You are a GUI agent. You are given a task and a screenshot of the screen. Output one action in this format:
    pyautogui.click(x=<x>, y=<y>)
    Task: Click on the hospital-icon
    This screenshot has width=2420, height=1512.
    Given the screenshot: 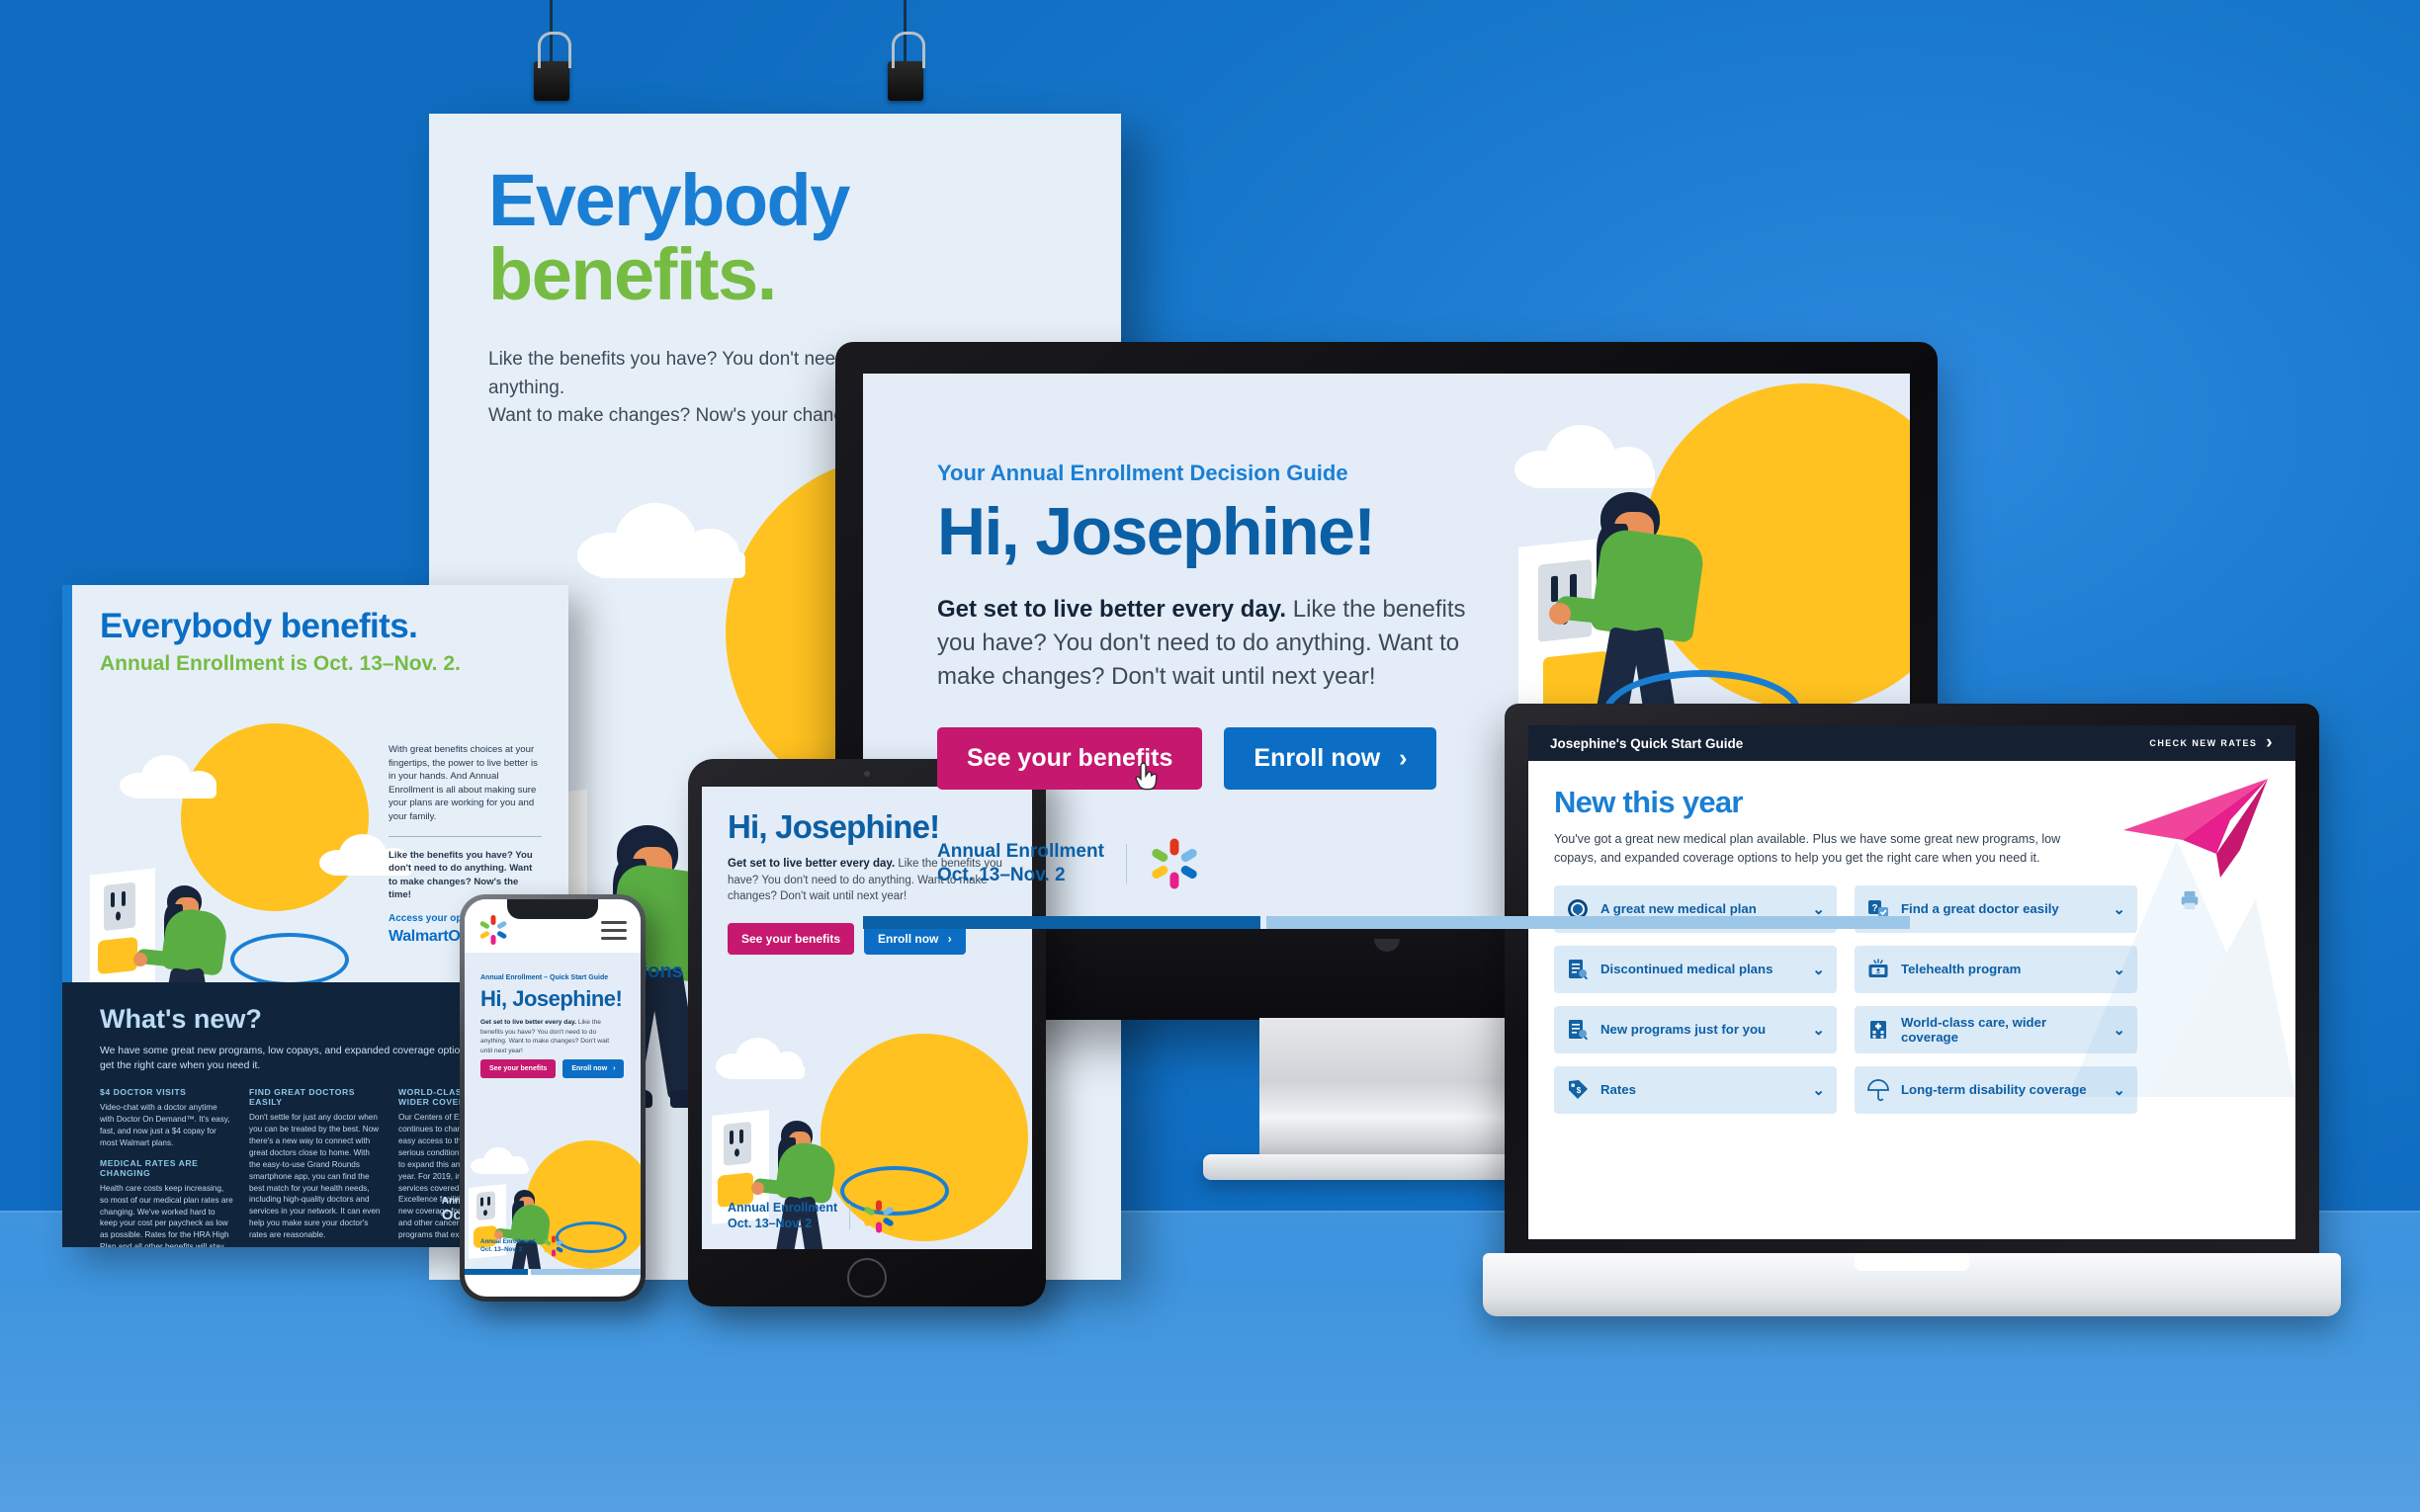 What is the action you would take?
    pyautogui.click(x=1878, y=1030)
    